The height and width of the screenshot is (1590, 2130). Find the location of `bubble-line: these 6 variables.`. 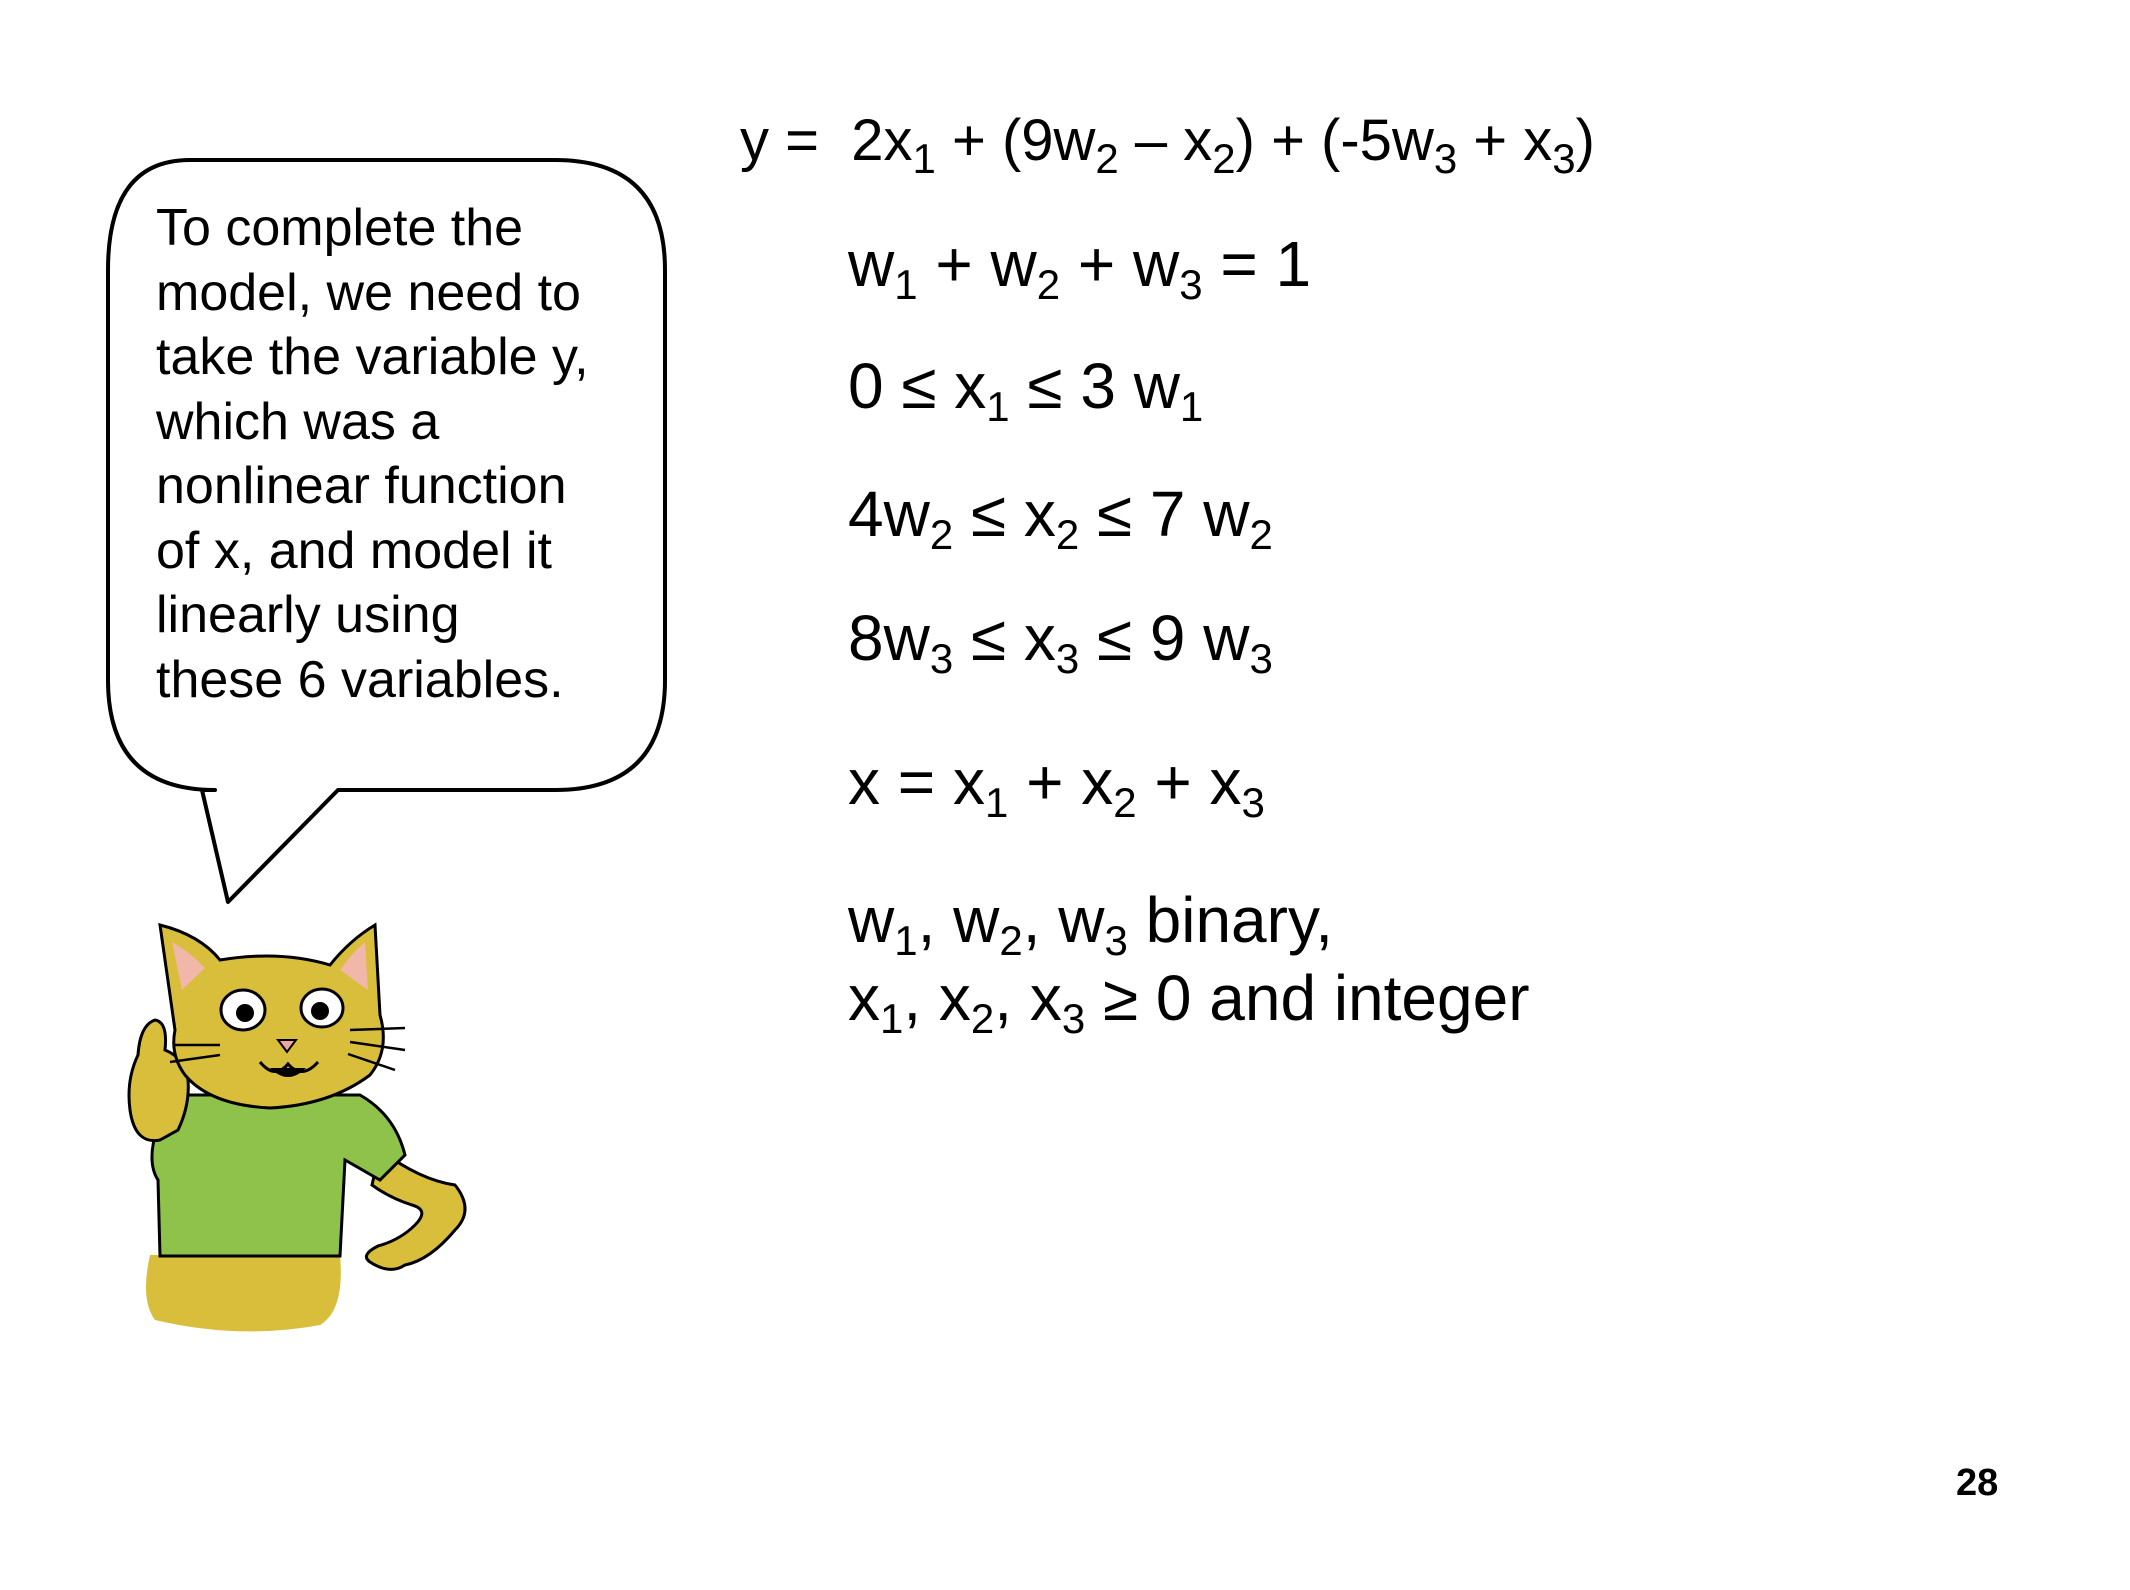

bubble-line: these 6 variables. is located at coordinates (360, 679).